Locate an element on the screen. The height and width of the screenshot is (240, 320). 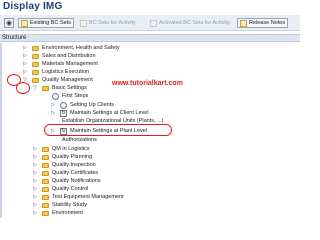
tree-node-label: Maintain Settings at Plant Level is located at coordinates (109, 131).